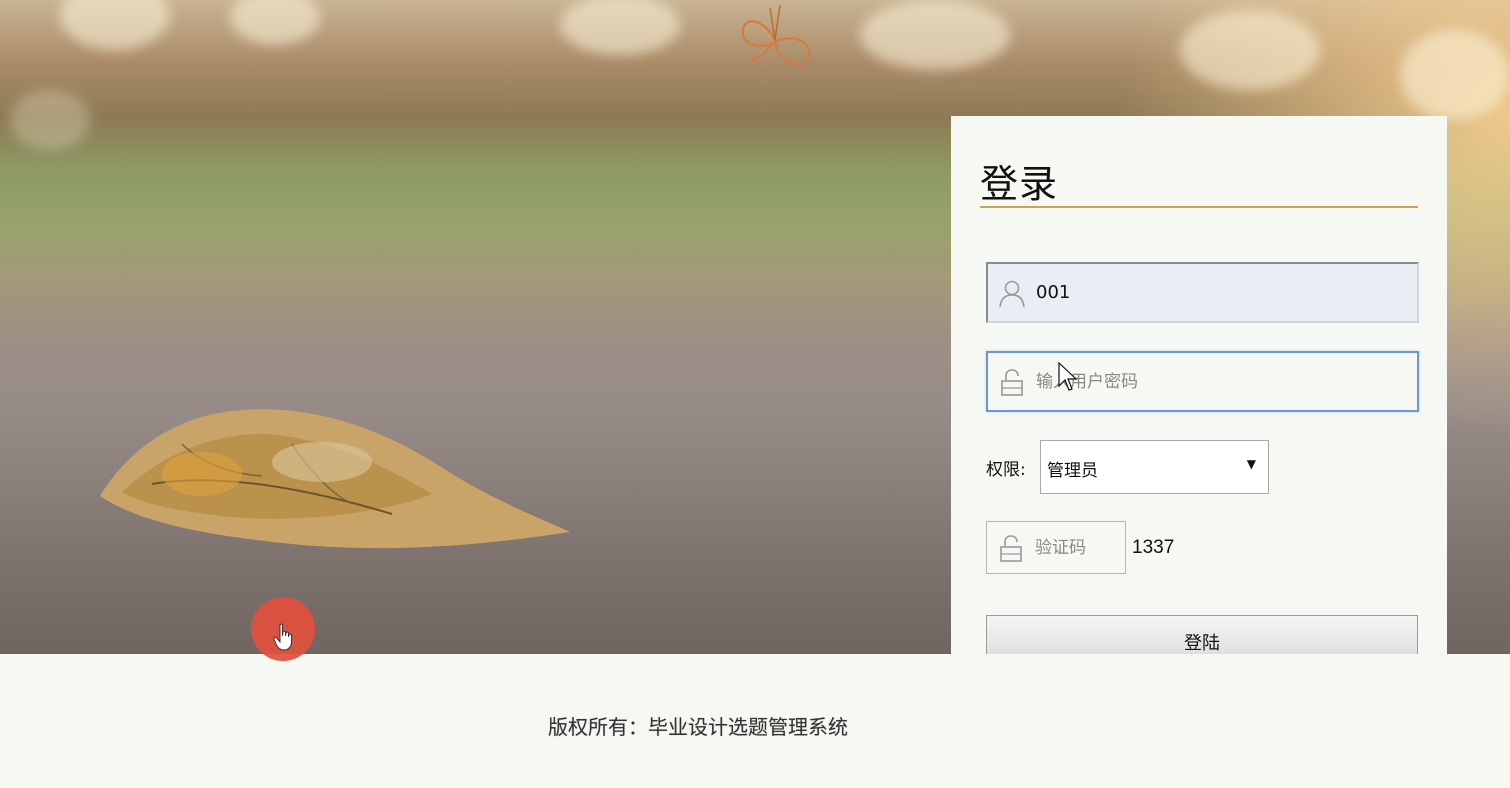 The image size is (1510, 788). I want to click on username-input, so click(1221, 292).